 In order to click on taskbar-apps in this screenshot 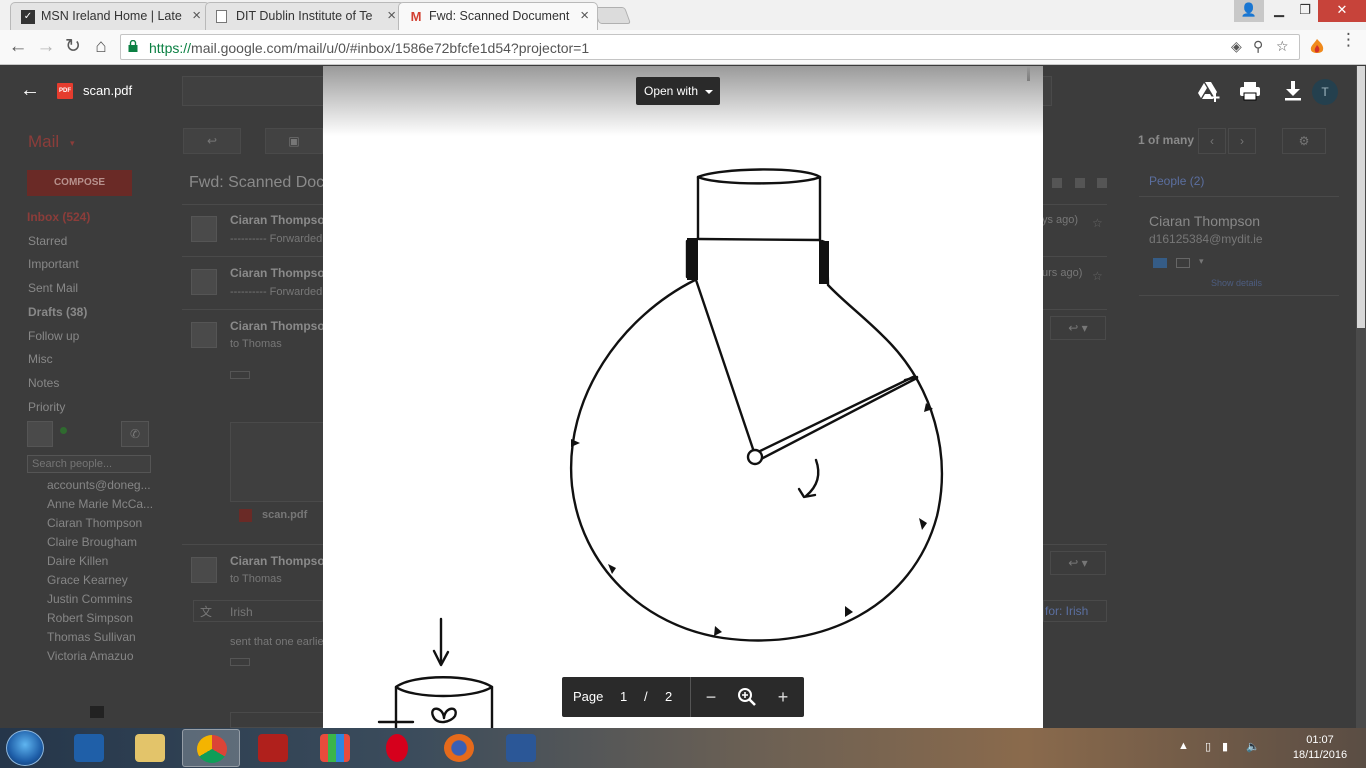, I will do `click(335, 748)`.